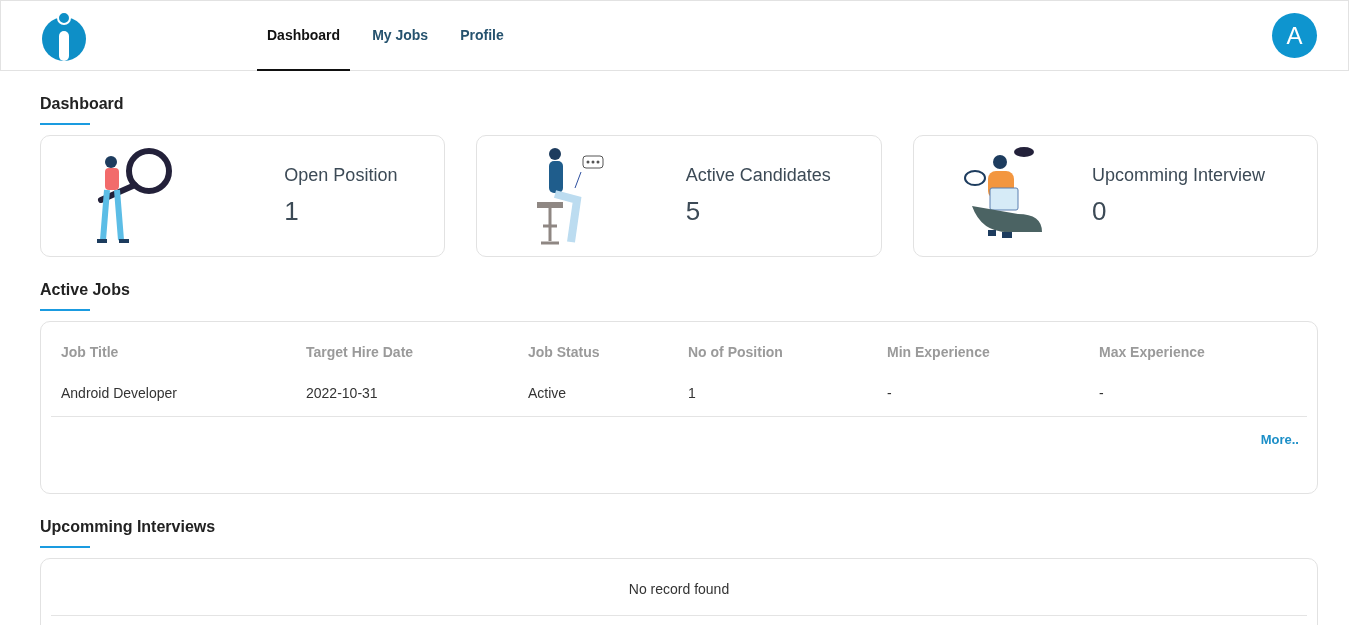 Image resolution: width=1349 pixels, height=625 pixels. Describe the element at coordinates (90, 352) in the screenshot. I see `column-header: Job Title` at that location.